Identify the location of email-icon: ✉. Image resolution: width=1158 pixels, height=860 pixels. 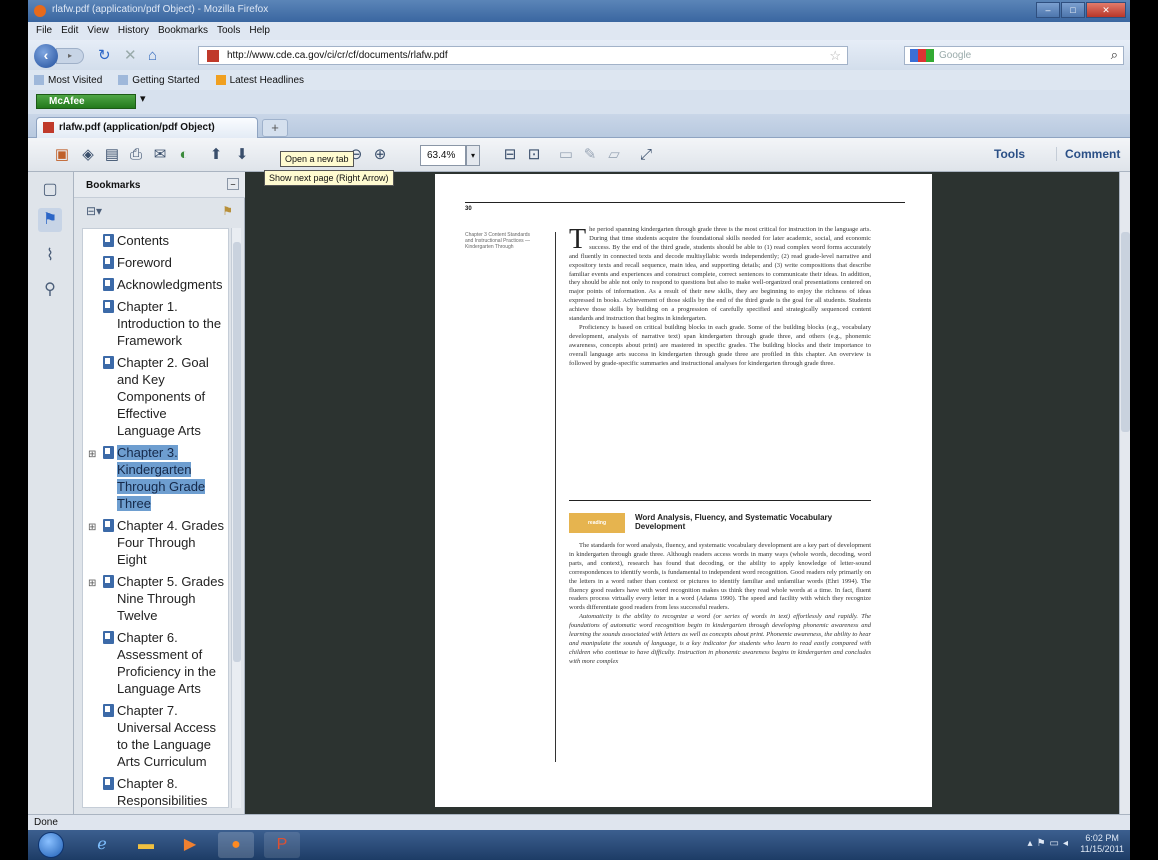
(160, 155).